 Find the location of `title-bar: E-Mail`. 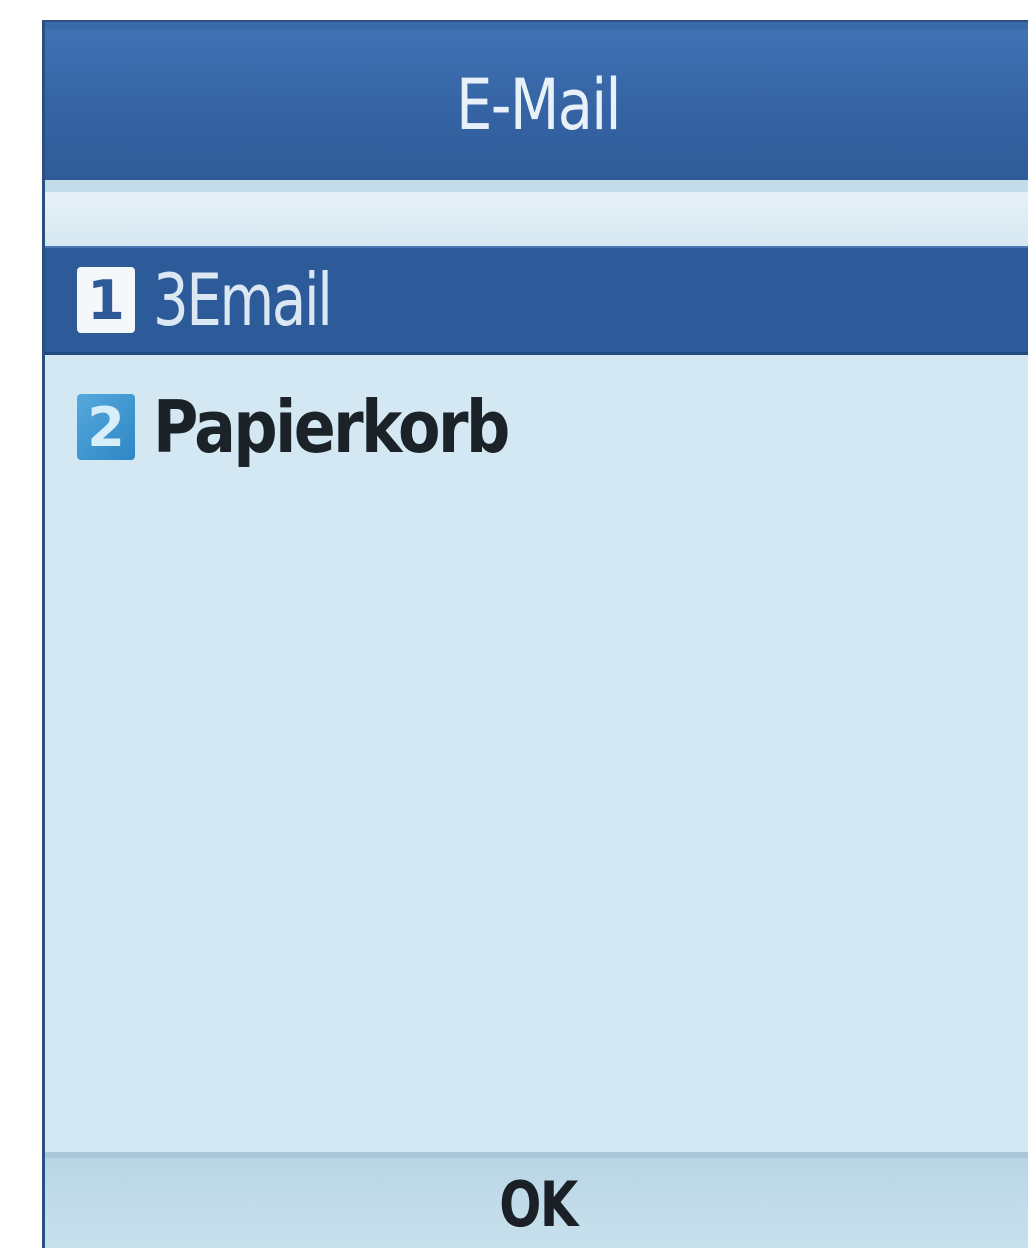

title-bar: E-Mail is located at coordinates (536, 101).